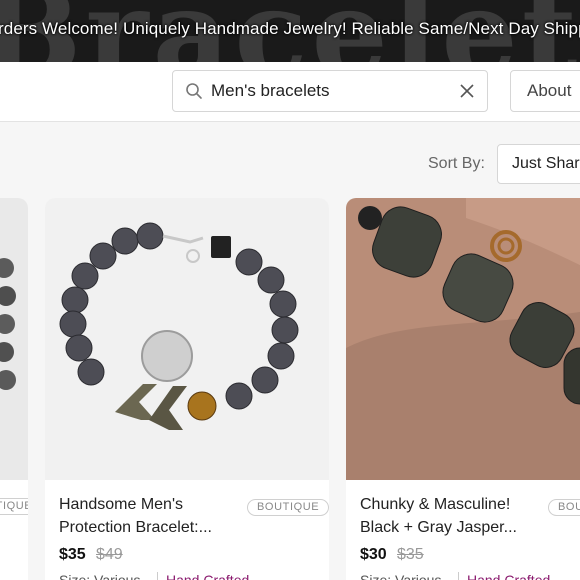 This screenshot has height=580, width=580. Describe the element at coordinates (456, 163) in the screenshot. I see `sort-label: Sort By:` at that location.